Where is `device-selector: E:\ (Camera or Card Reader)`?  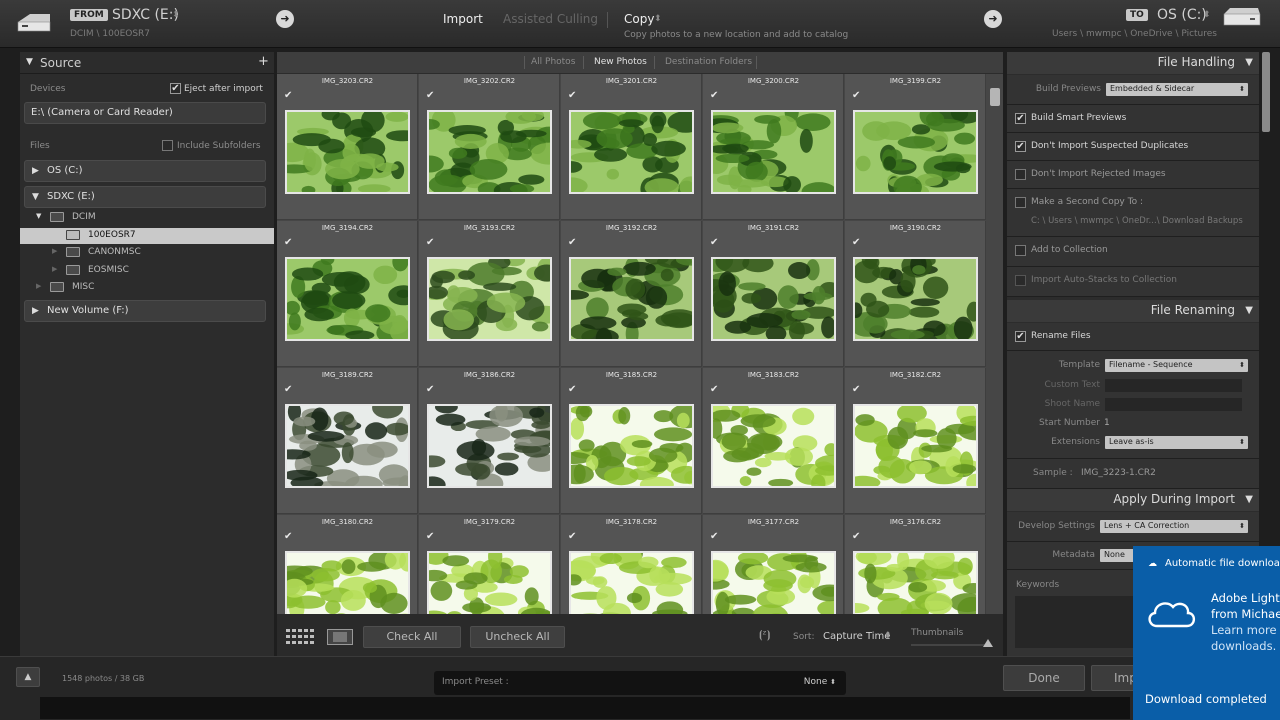 device-selector: E:\ (Camera or Card Reader) is located at coordinates (145, 113).